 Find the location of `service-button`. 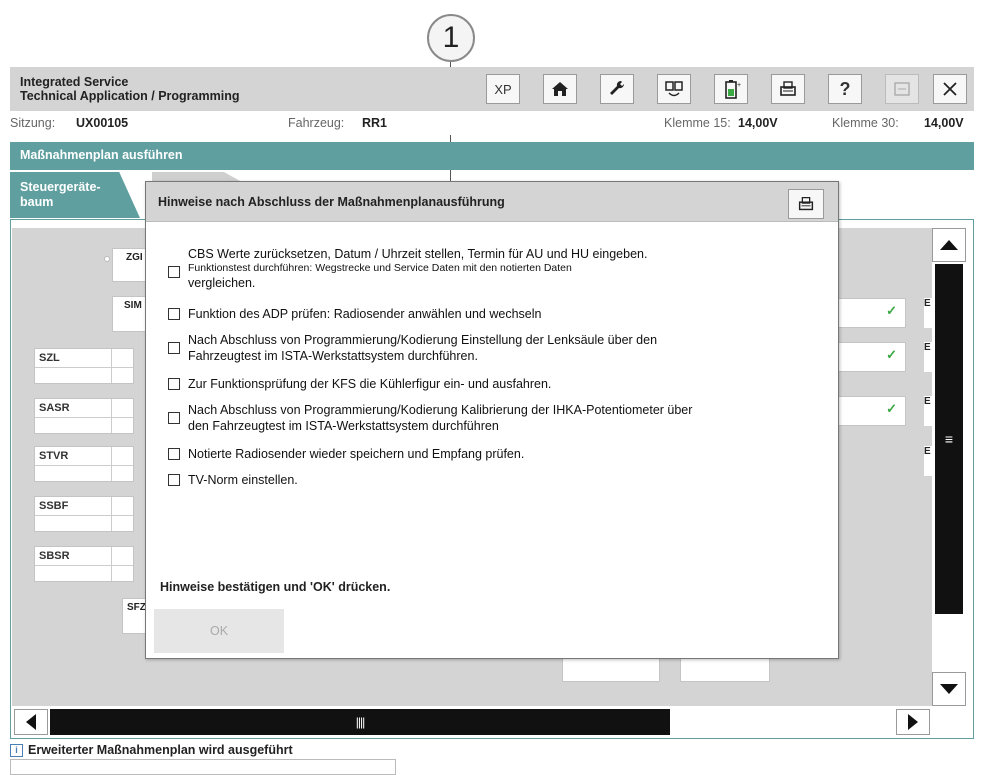

service-button is located at coordinates (617, 89).